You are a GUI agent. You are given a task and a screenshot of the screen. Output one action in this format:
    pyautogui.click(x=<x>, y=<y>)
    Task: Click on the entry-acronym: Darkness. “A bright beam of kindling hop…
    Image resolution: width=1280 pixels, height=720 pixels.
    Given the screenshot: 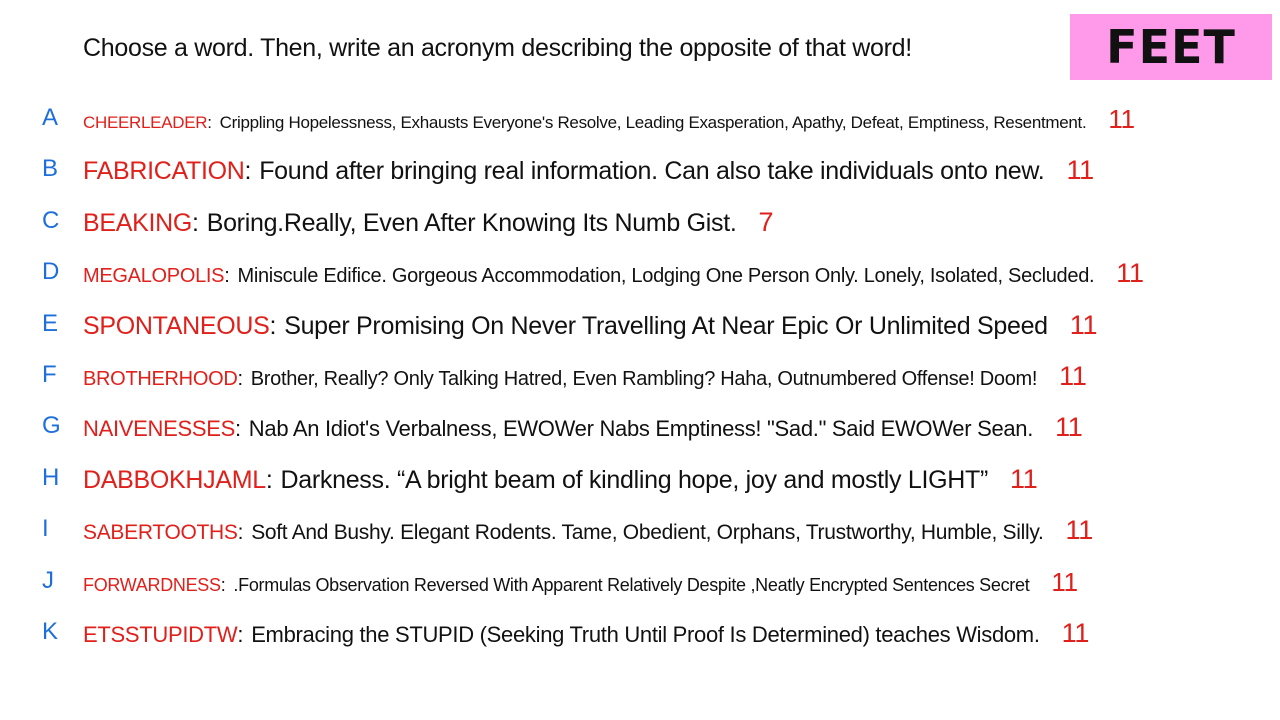 What is the action you would take?
    pyautogui.click(x=634, y=479)
    